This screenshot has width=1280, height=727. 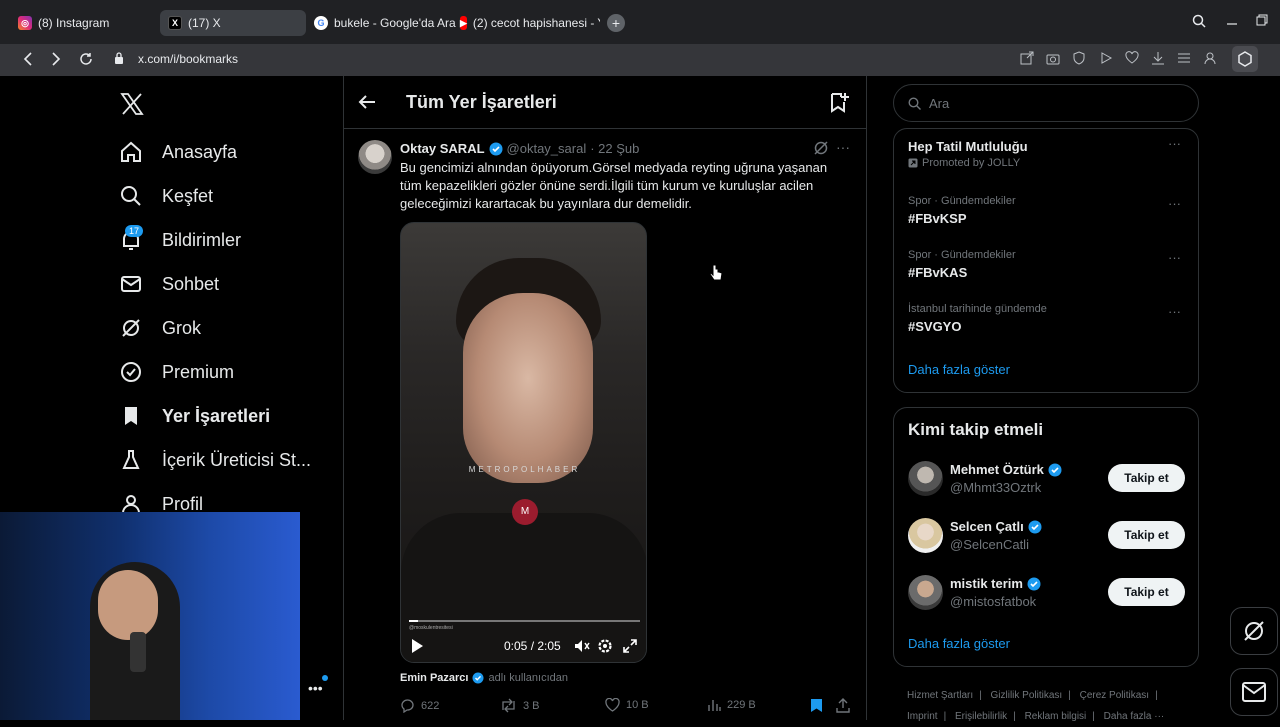 What do you see at coordinates (176, 372) in the screenshot?
I see `nav-premium: Premium` at bounding box center [176, 372].